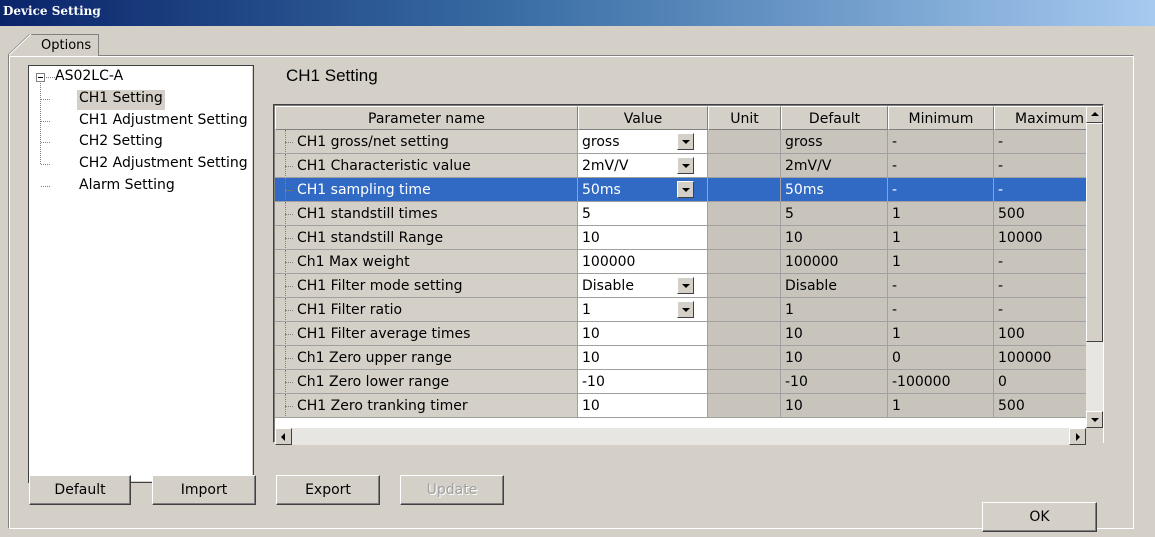 Image resolution: width=1155 pixels, height=537 pixels. I want to click on cell-default: 5, so click(834, 214).